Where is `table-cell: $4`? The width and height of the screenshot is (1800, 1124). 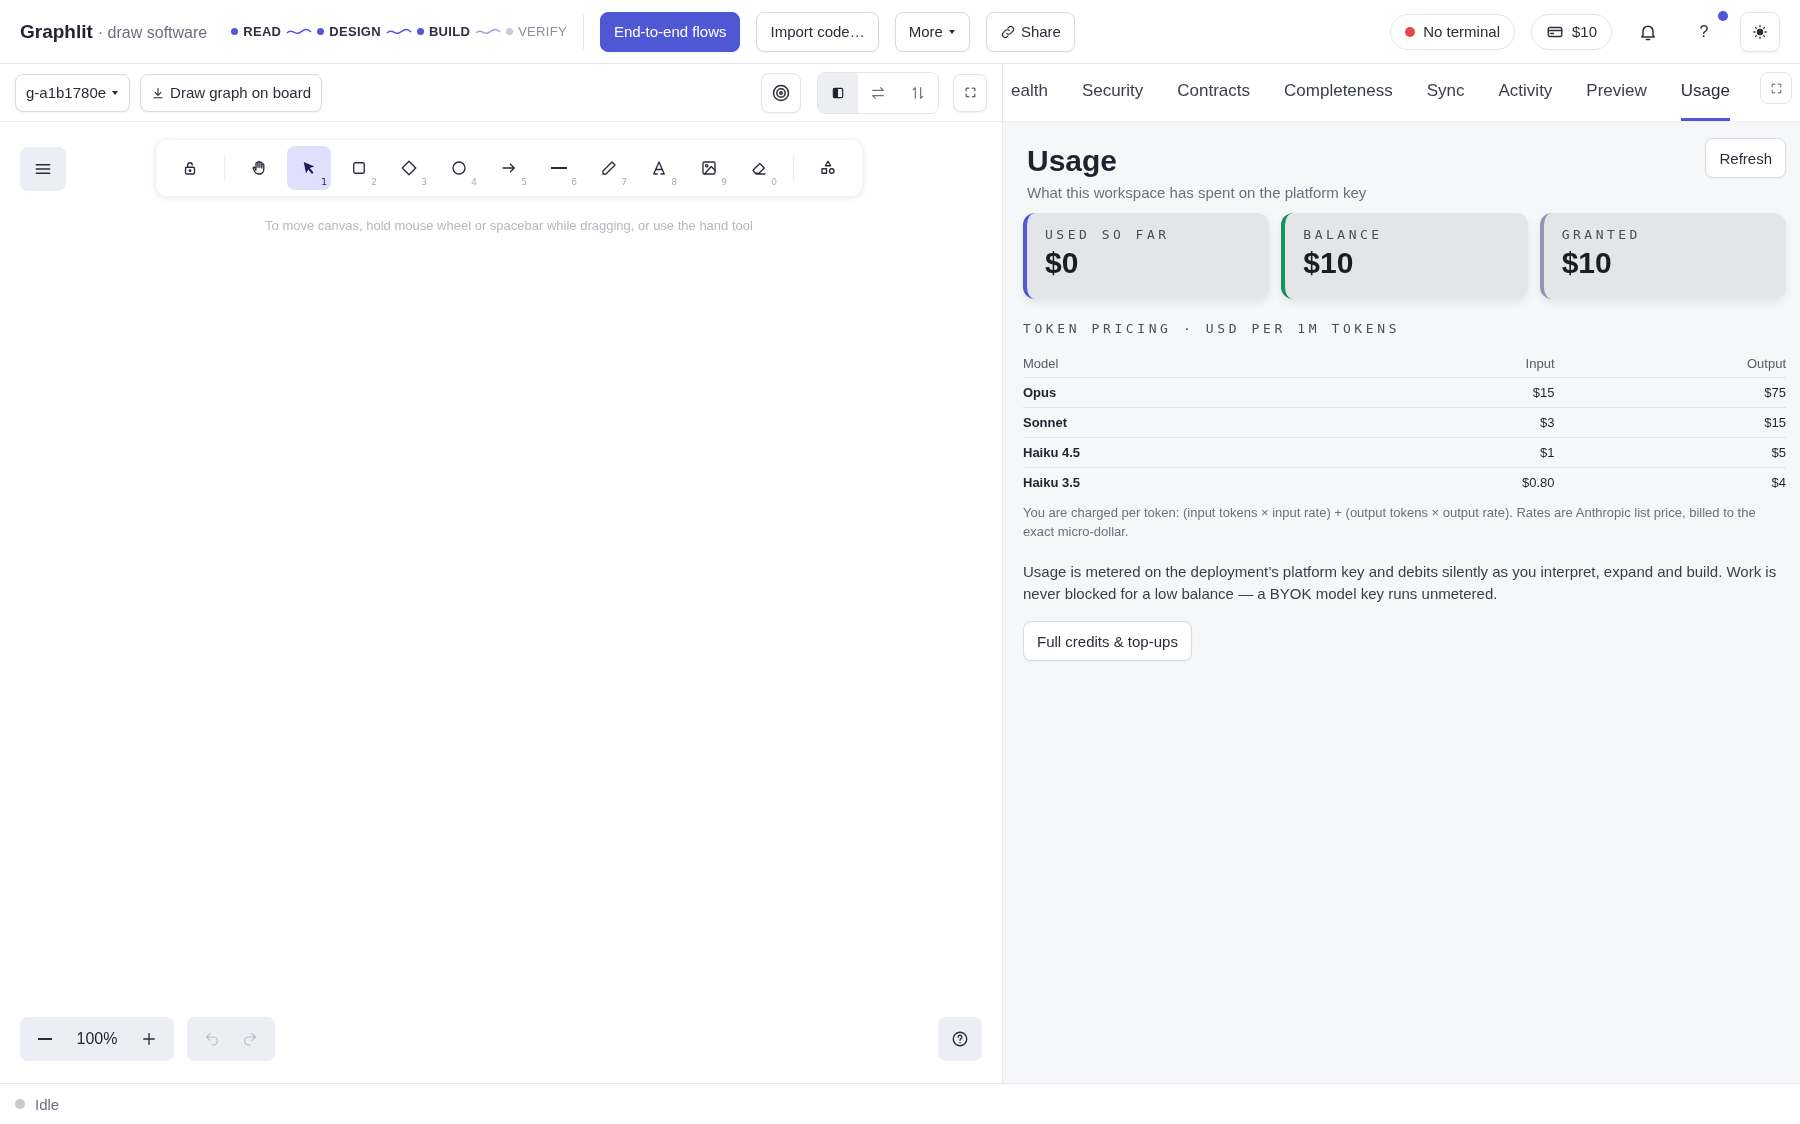
table-cell: $4 is located at coordinates (1670, 482).